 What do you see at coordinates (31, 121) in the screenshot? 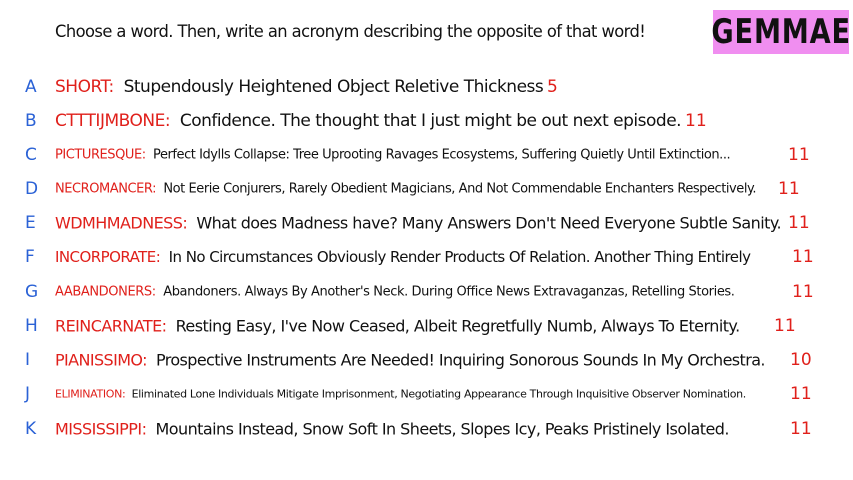
I see `row-letter: B` at bounding box center [31, 121].